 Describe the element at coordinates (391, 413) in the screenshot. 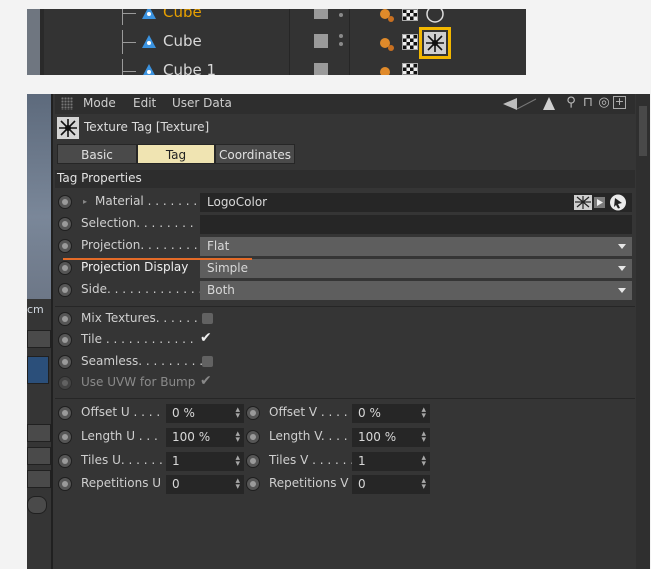

I see `offset-v-field: 0 % ▴ ▾` at that location.